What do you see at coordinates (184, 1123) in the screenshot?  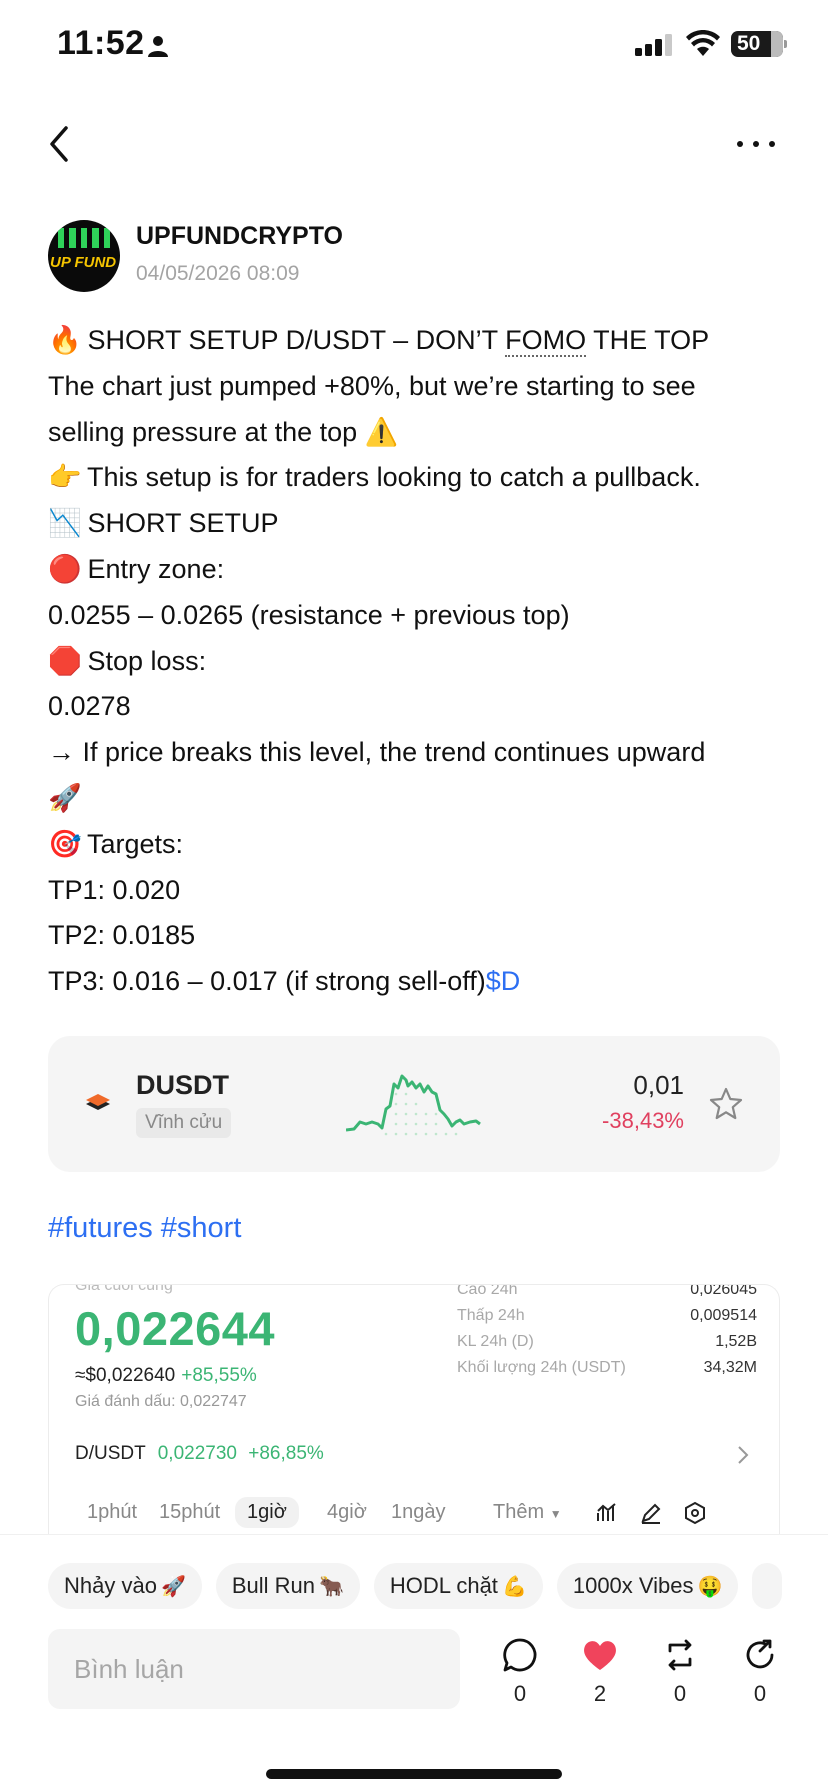 I see `ticker-type-badge: Vĩnh cửu` at bounding box center [184, 1123].